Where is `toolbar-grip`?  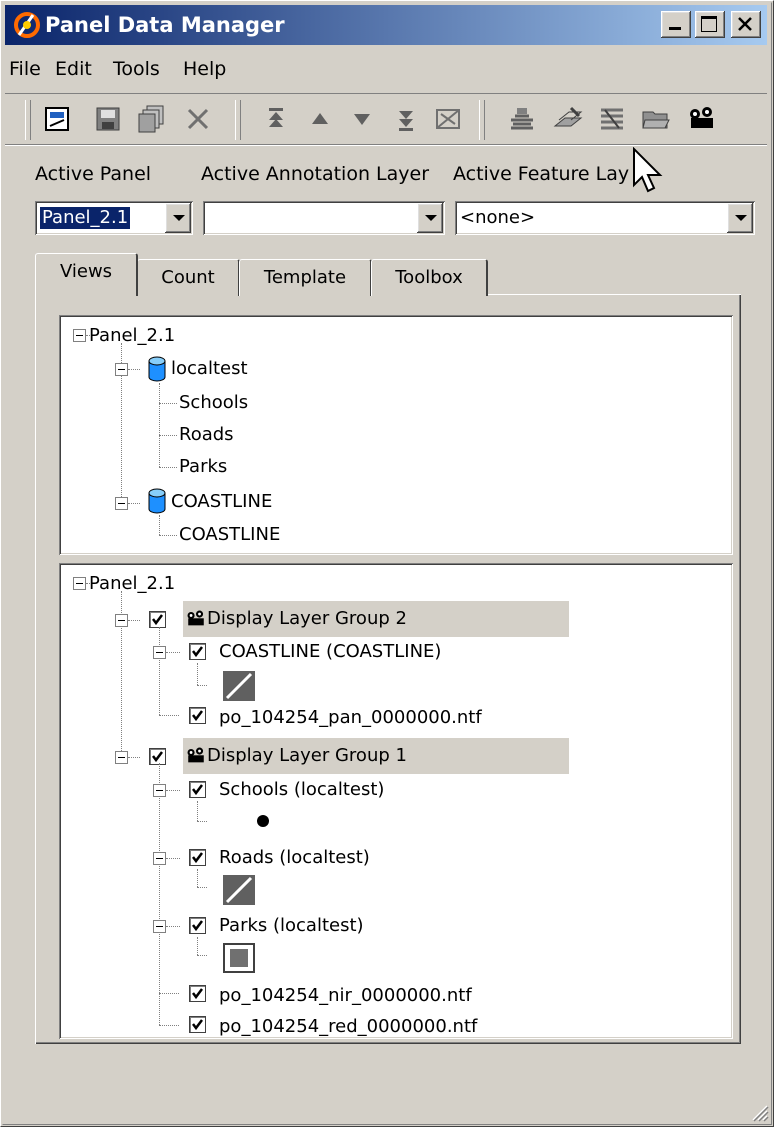 toolbar-grip is located at coordinates (28, 120).